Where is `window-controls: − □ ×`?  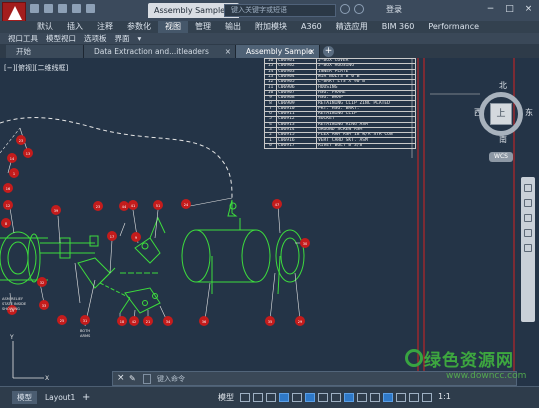
window-controls: − □ × is located at coordinates (509, 9).